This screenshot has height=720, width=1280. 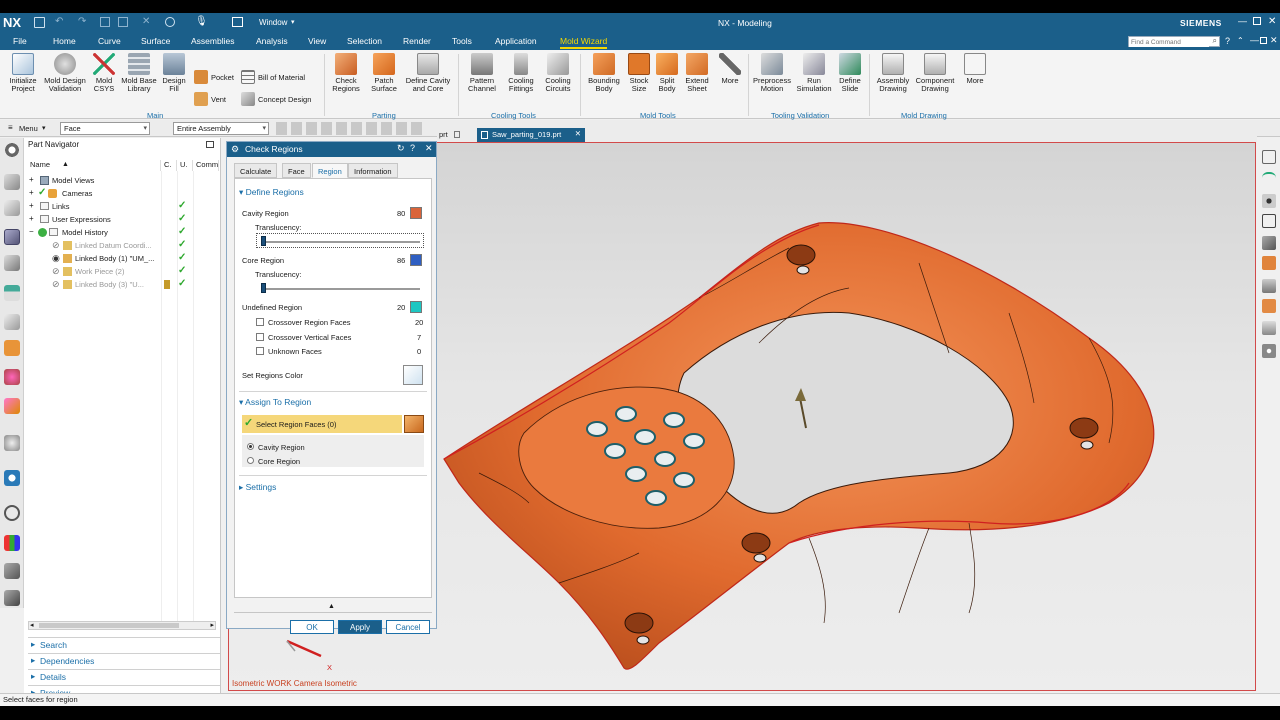 I want to click on menu-selection: Selection, so click(x=364, y=41).